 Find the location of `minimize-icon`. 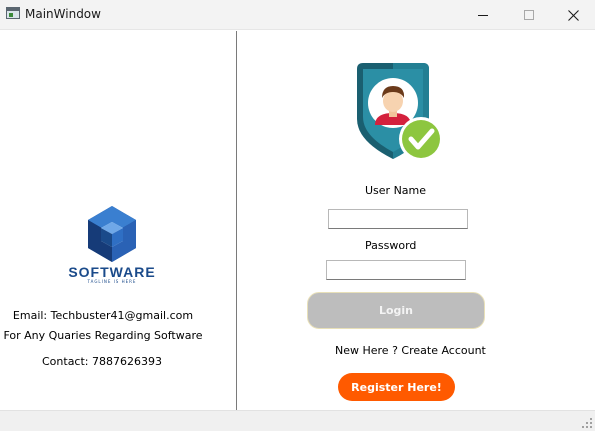

minimize-icon is located at coordinates (483, 15).